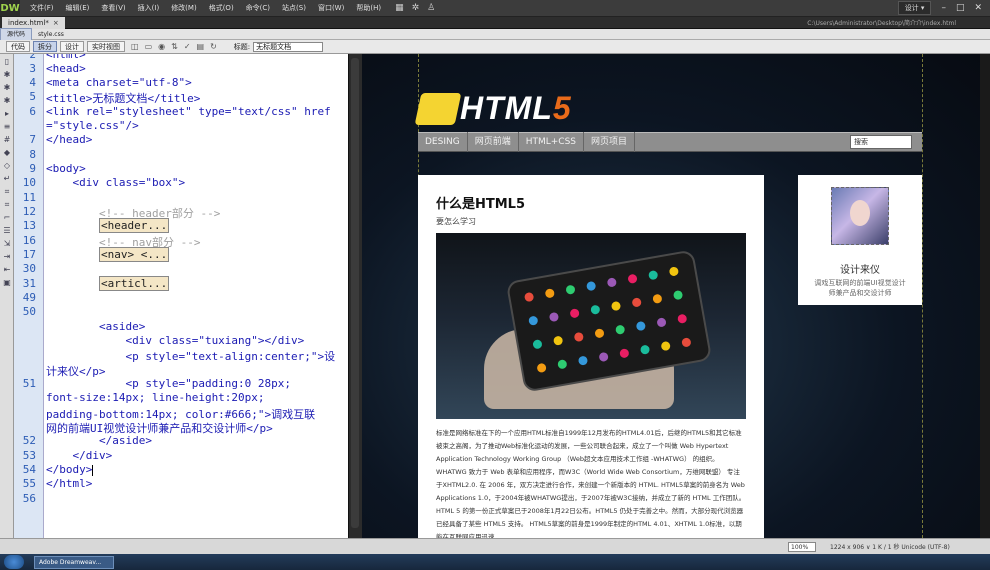 This screenshot has height=570, width=990. What do you see at coordinates (985, 296) in the screenshot?
I see `panel-collapse-strip` at bounding box center [985, 296].